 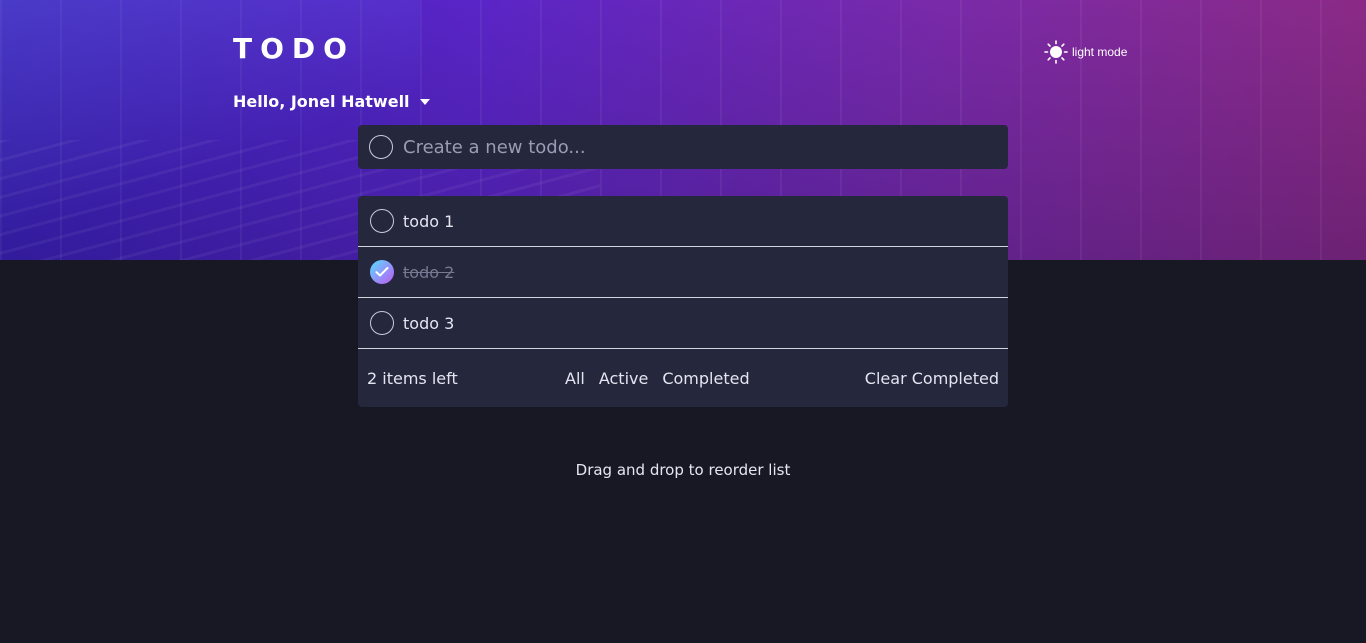 What do you see at coordinates (683, 272) in the screenshot?
I see `list-item: todo 2` at bounding box center [683, 272].